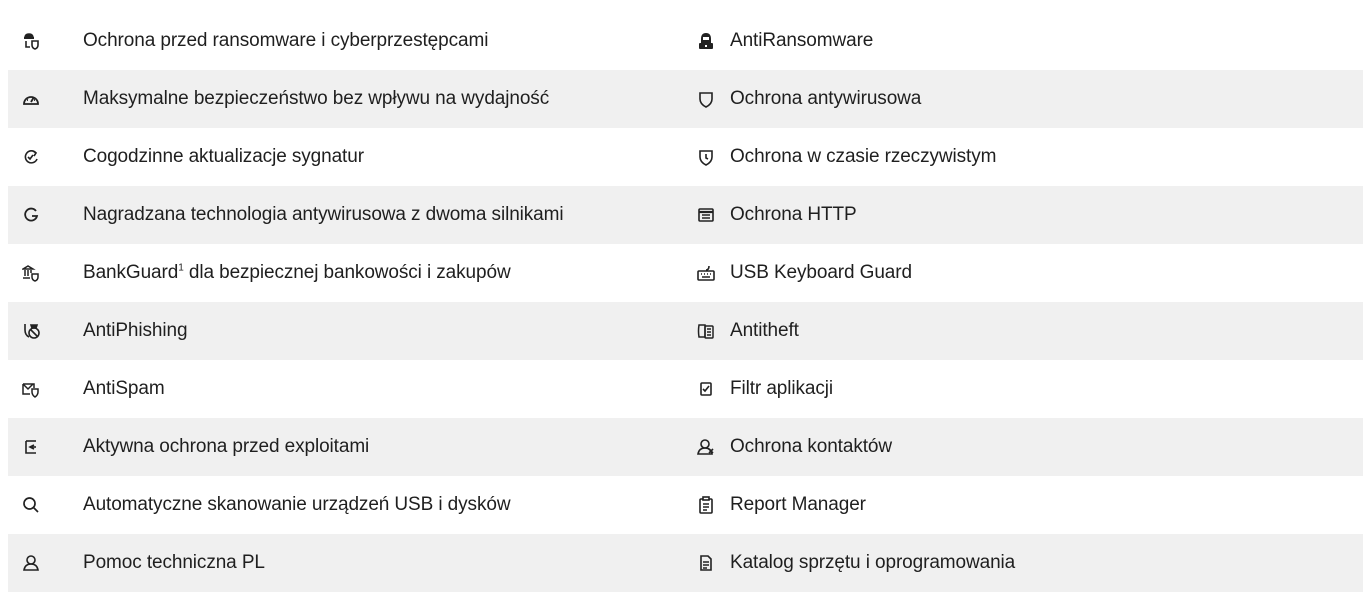 The width and height of the screenshot is (1363, 592). Describe the element at coordinates (706, 41) in the screenshot. I see `hooded-user-lock-icon` at that location.